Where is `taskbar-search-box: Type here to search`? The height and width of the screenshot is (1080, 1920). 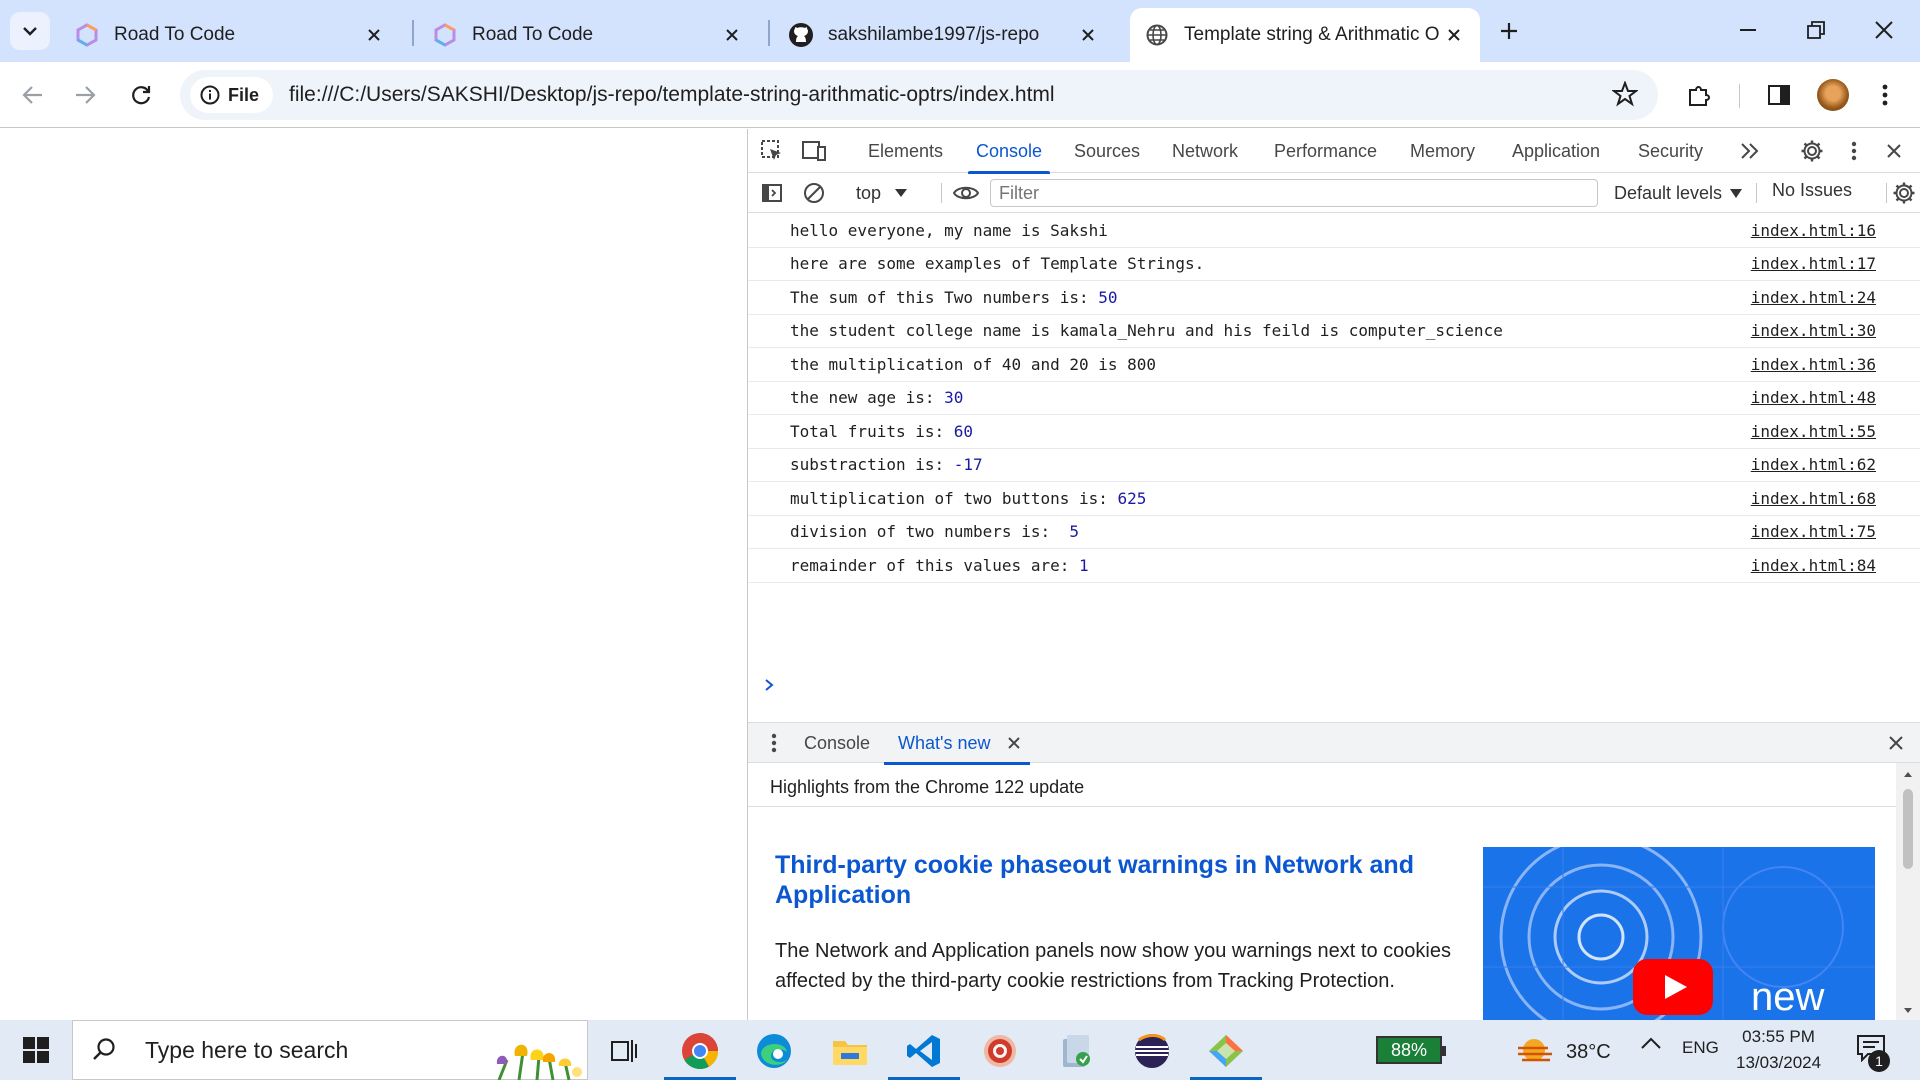
taskbar-search-box: Type here to search is located at coordinates (330, 1050).